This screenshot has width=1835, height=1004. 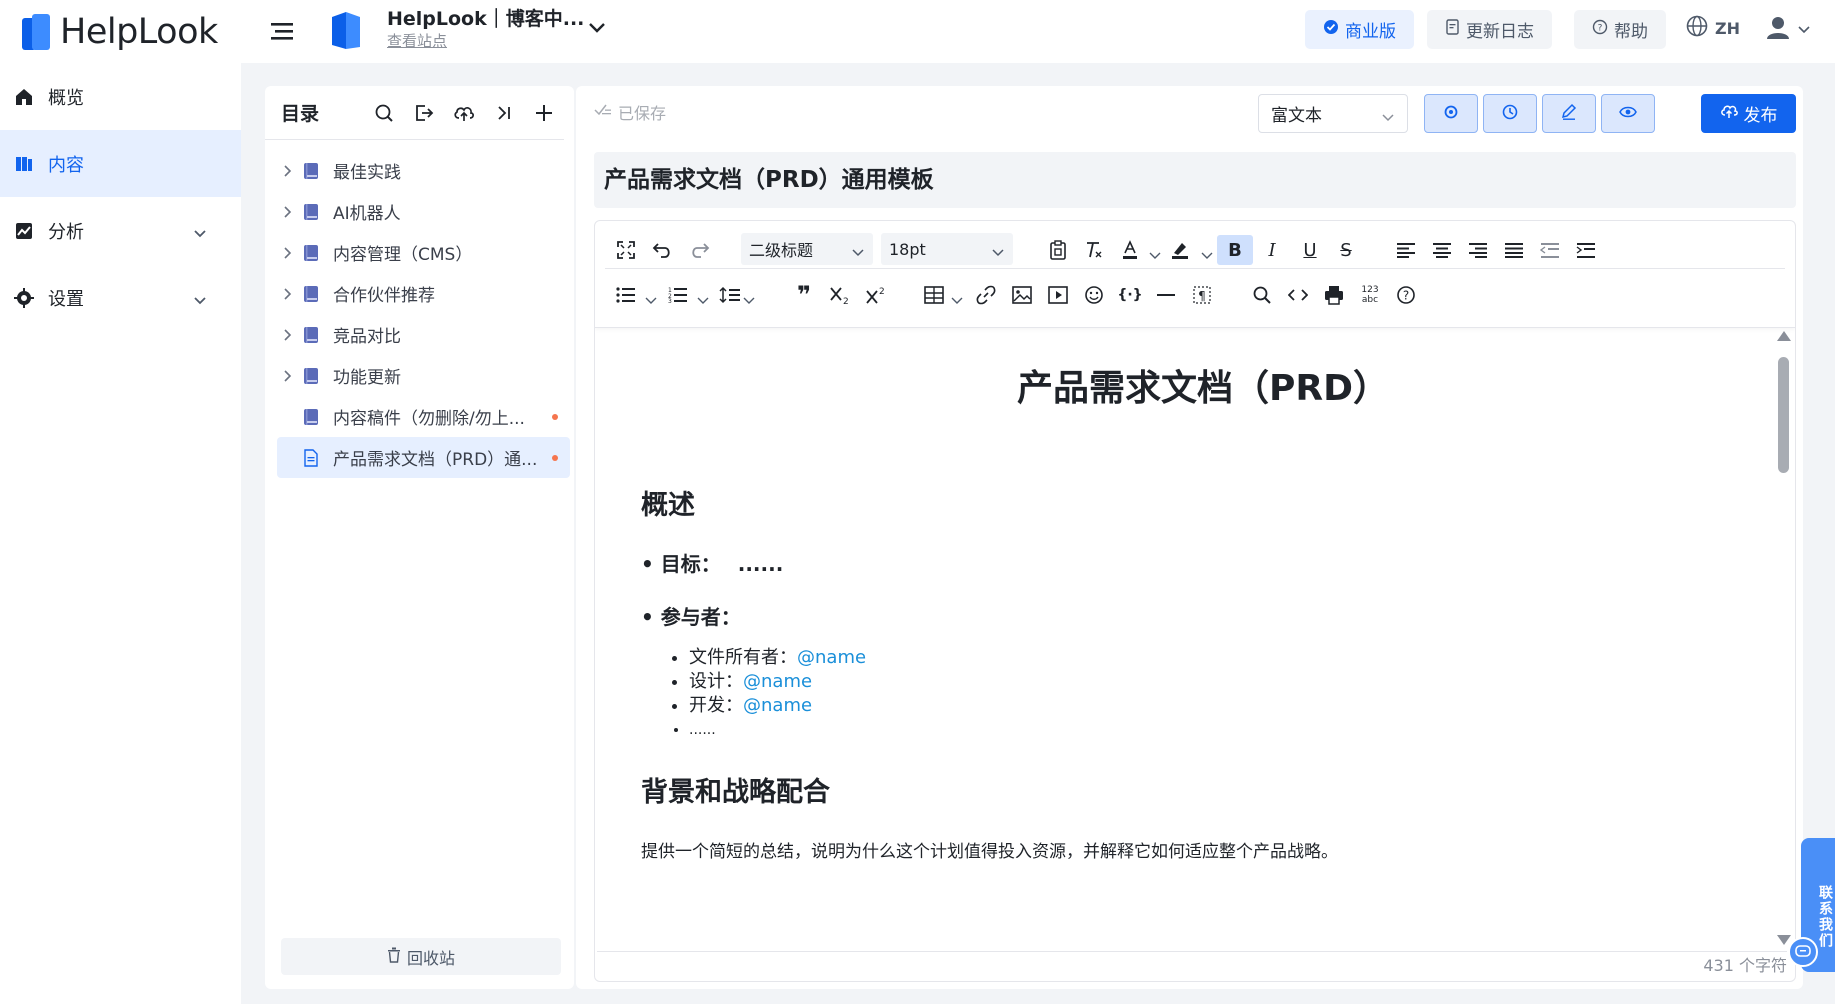 I want to click on help-button: ? 帮助, so click(x=1620, y=29).